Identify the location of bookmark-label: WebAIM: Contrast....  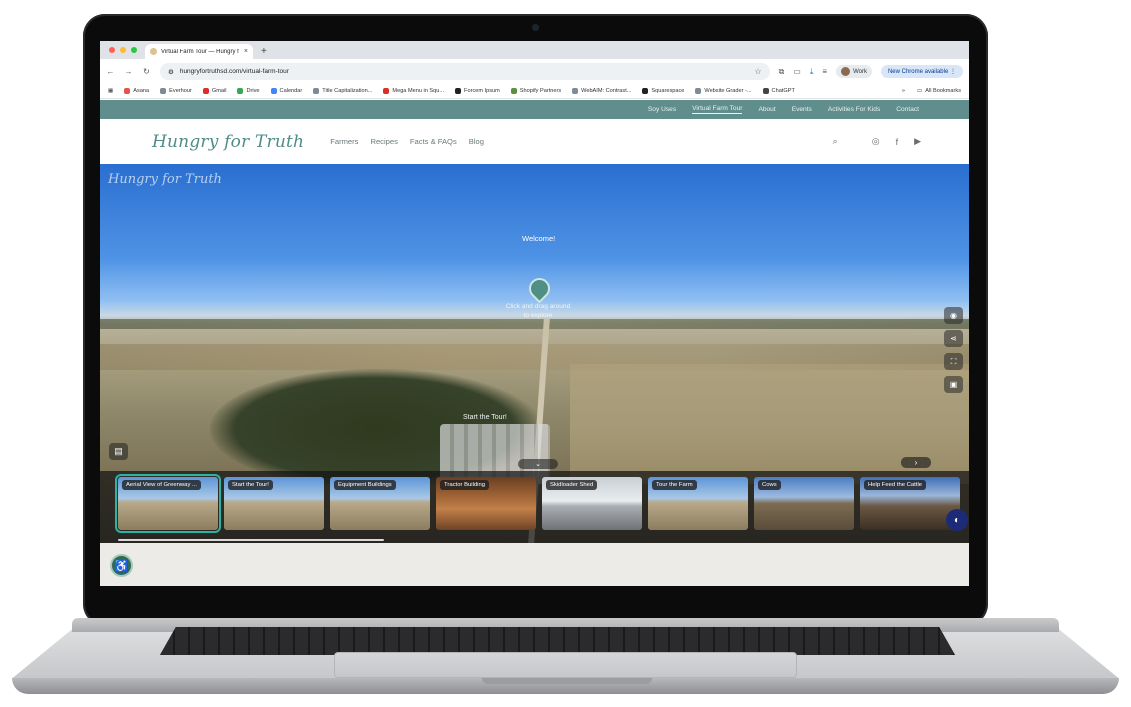
(606, 91).